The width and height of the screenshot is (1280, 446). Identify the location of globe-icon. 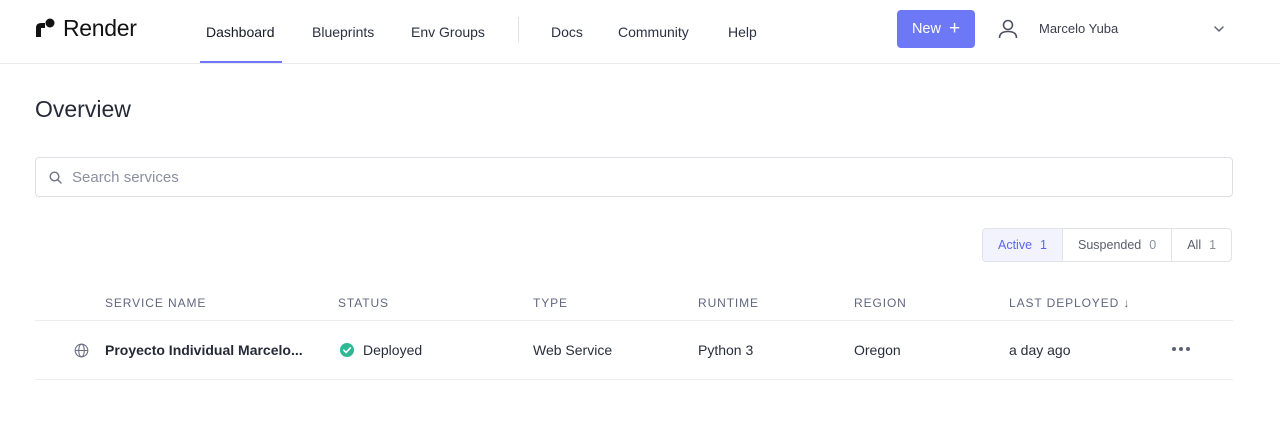
(81, 350).